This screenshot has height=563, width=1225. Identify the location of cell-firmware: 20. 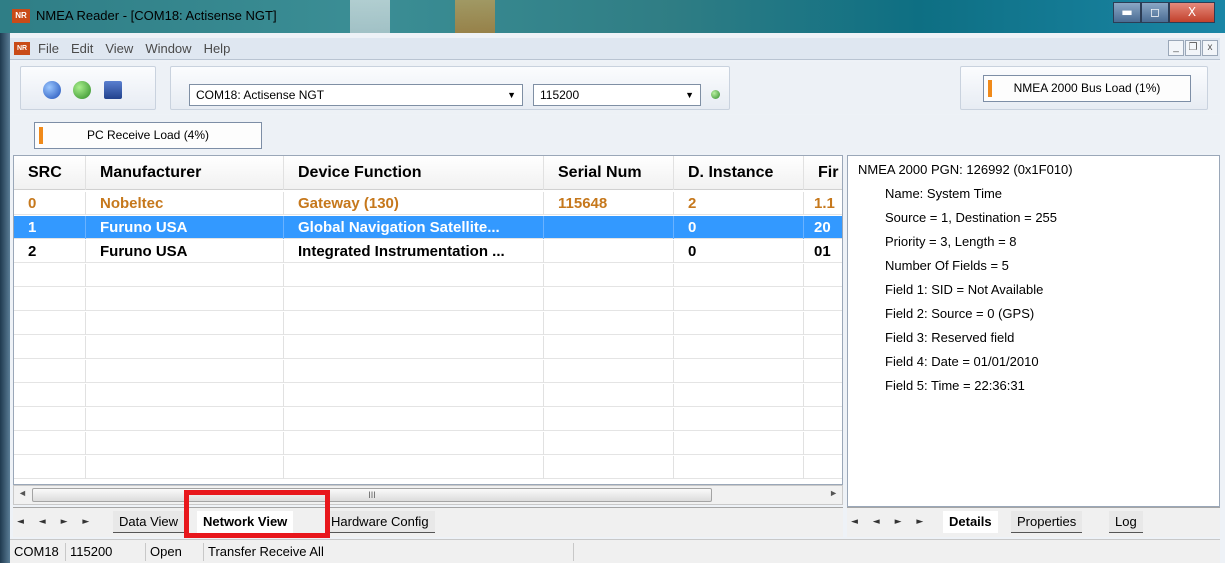
(823, 227).